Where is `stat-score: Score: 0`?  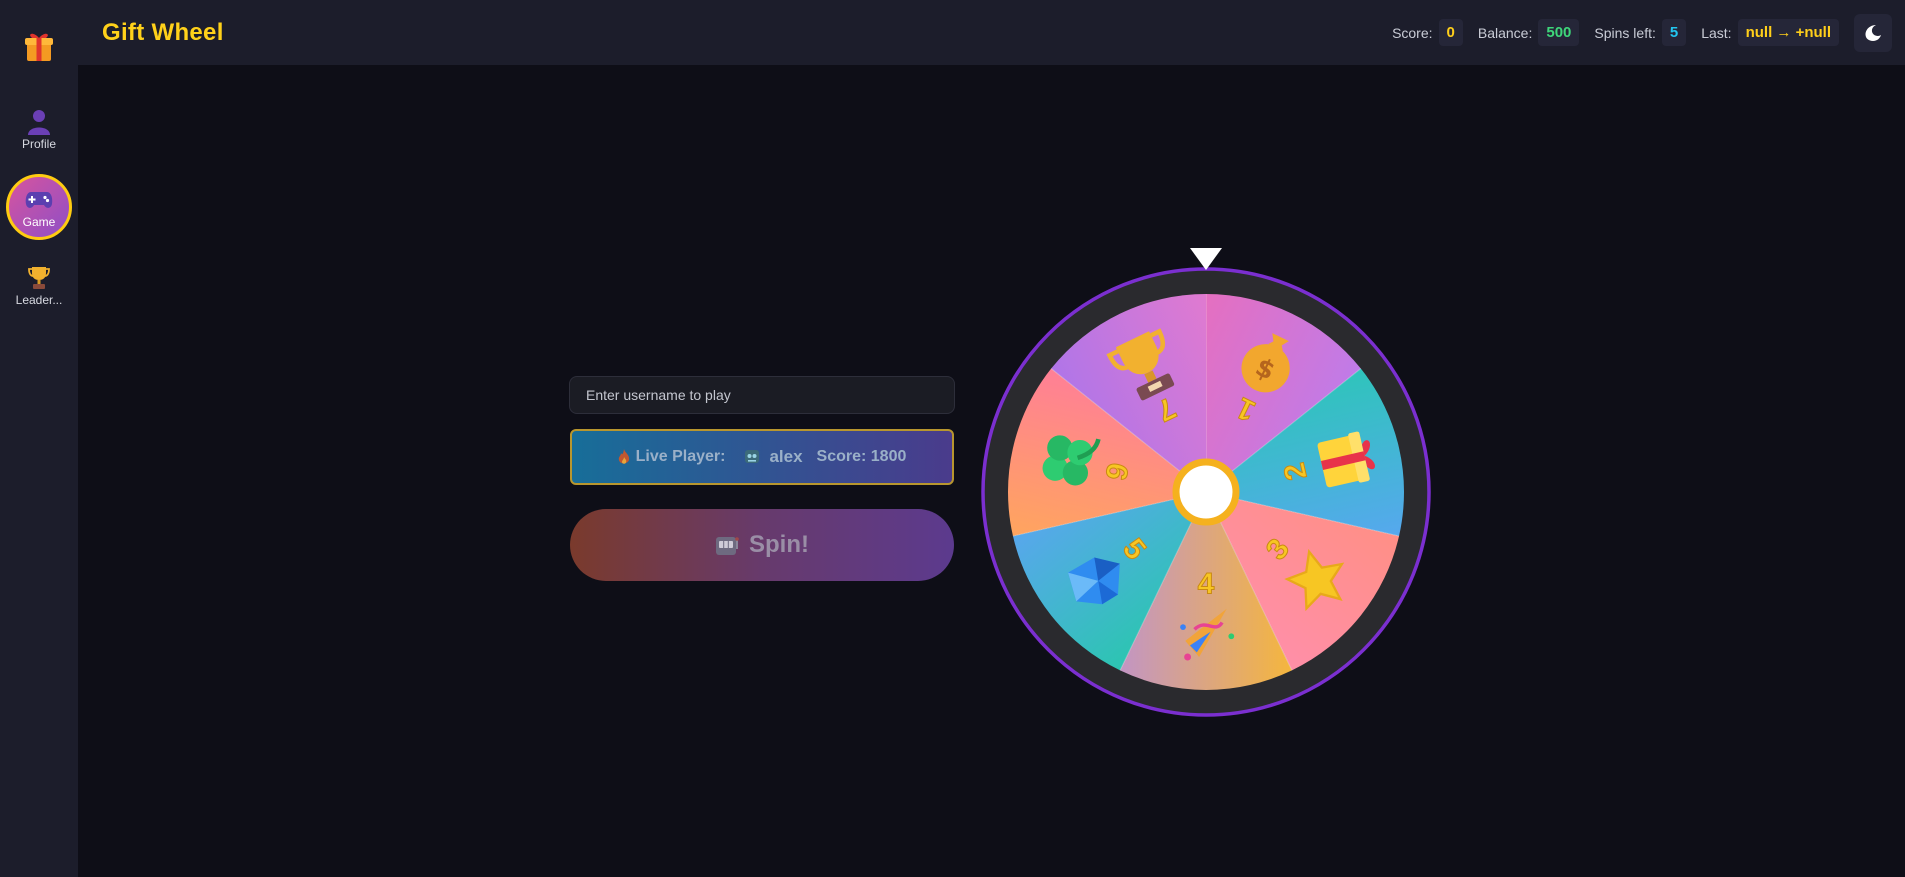 stat-score: Score: 0 is located at coordinates (1427, 32).